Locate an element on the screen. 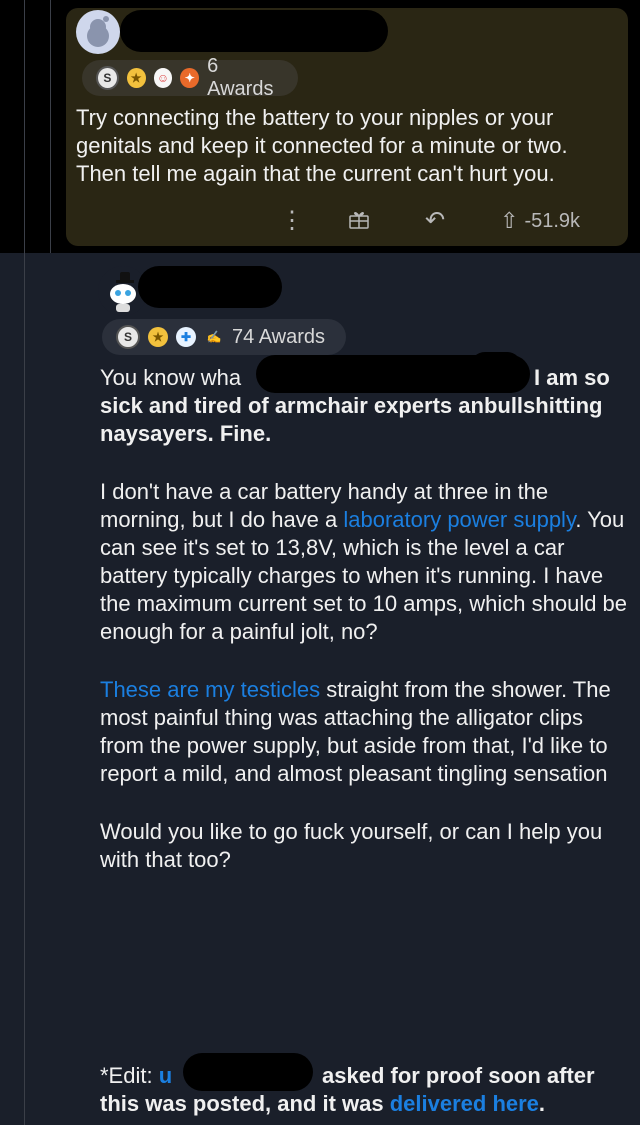  avatar-snoo-icon is located at coordinates (98, 31).